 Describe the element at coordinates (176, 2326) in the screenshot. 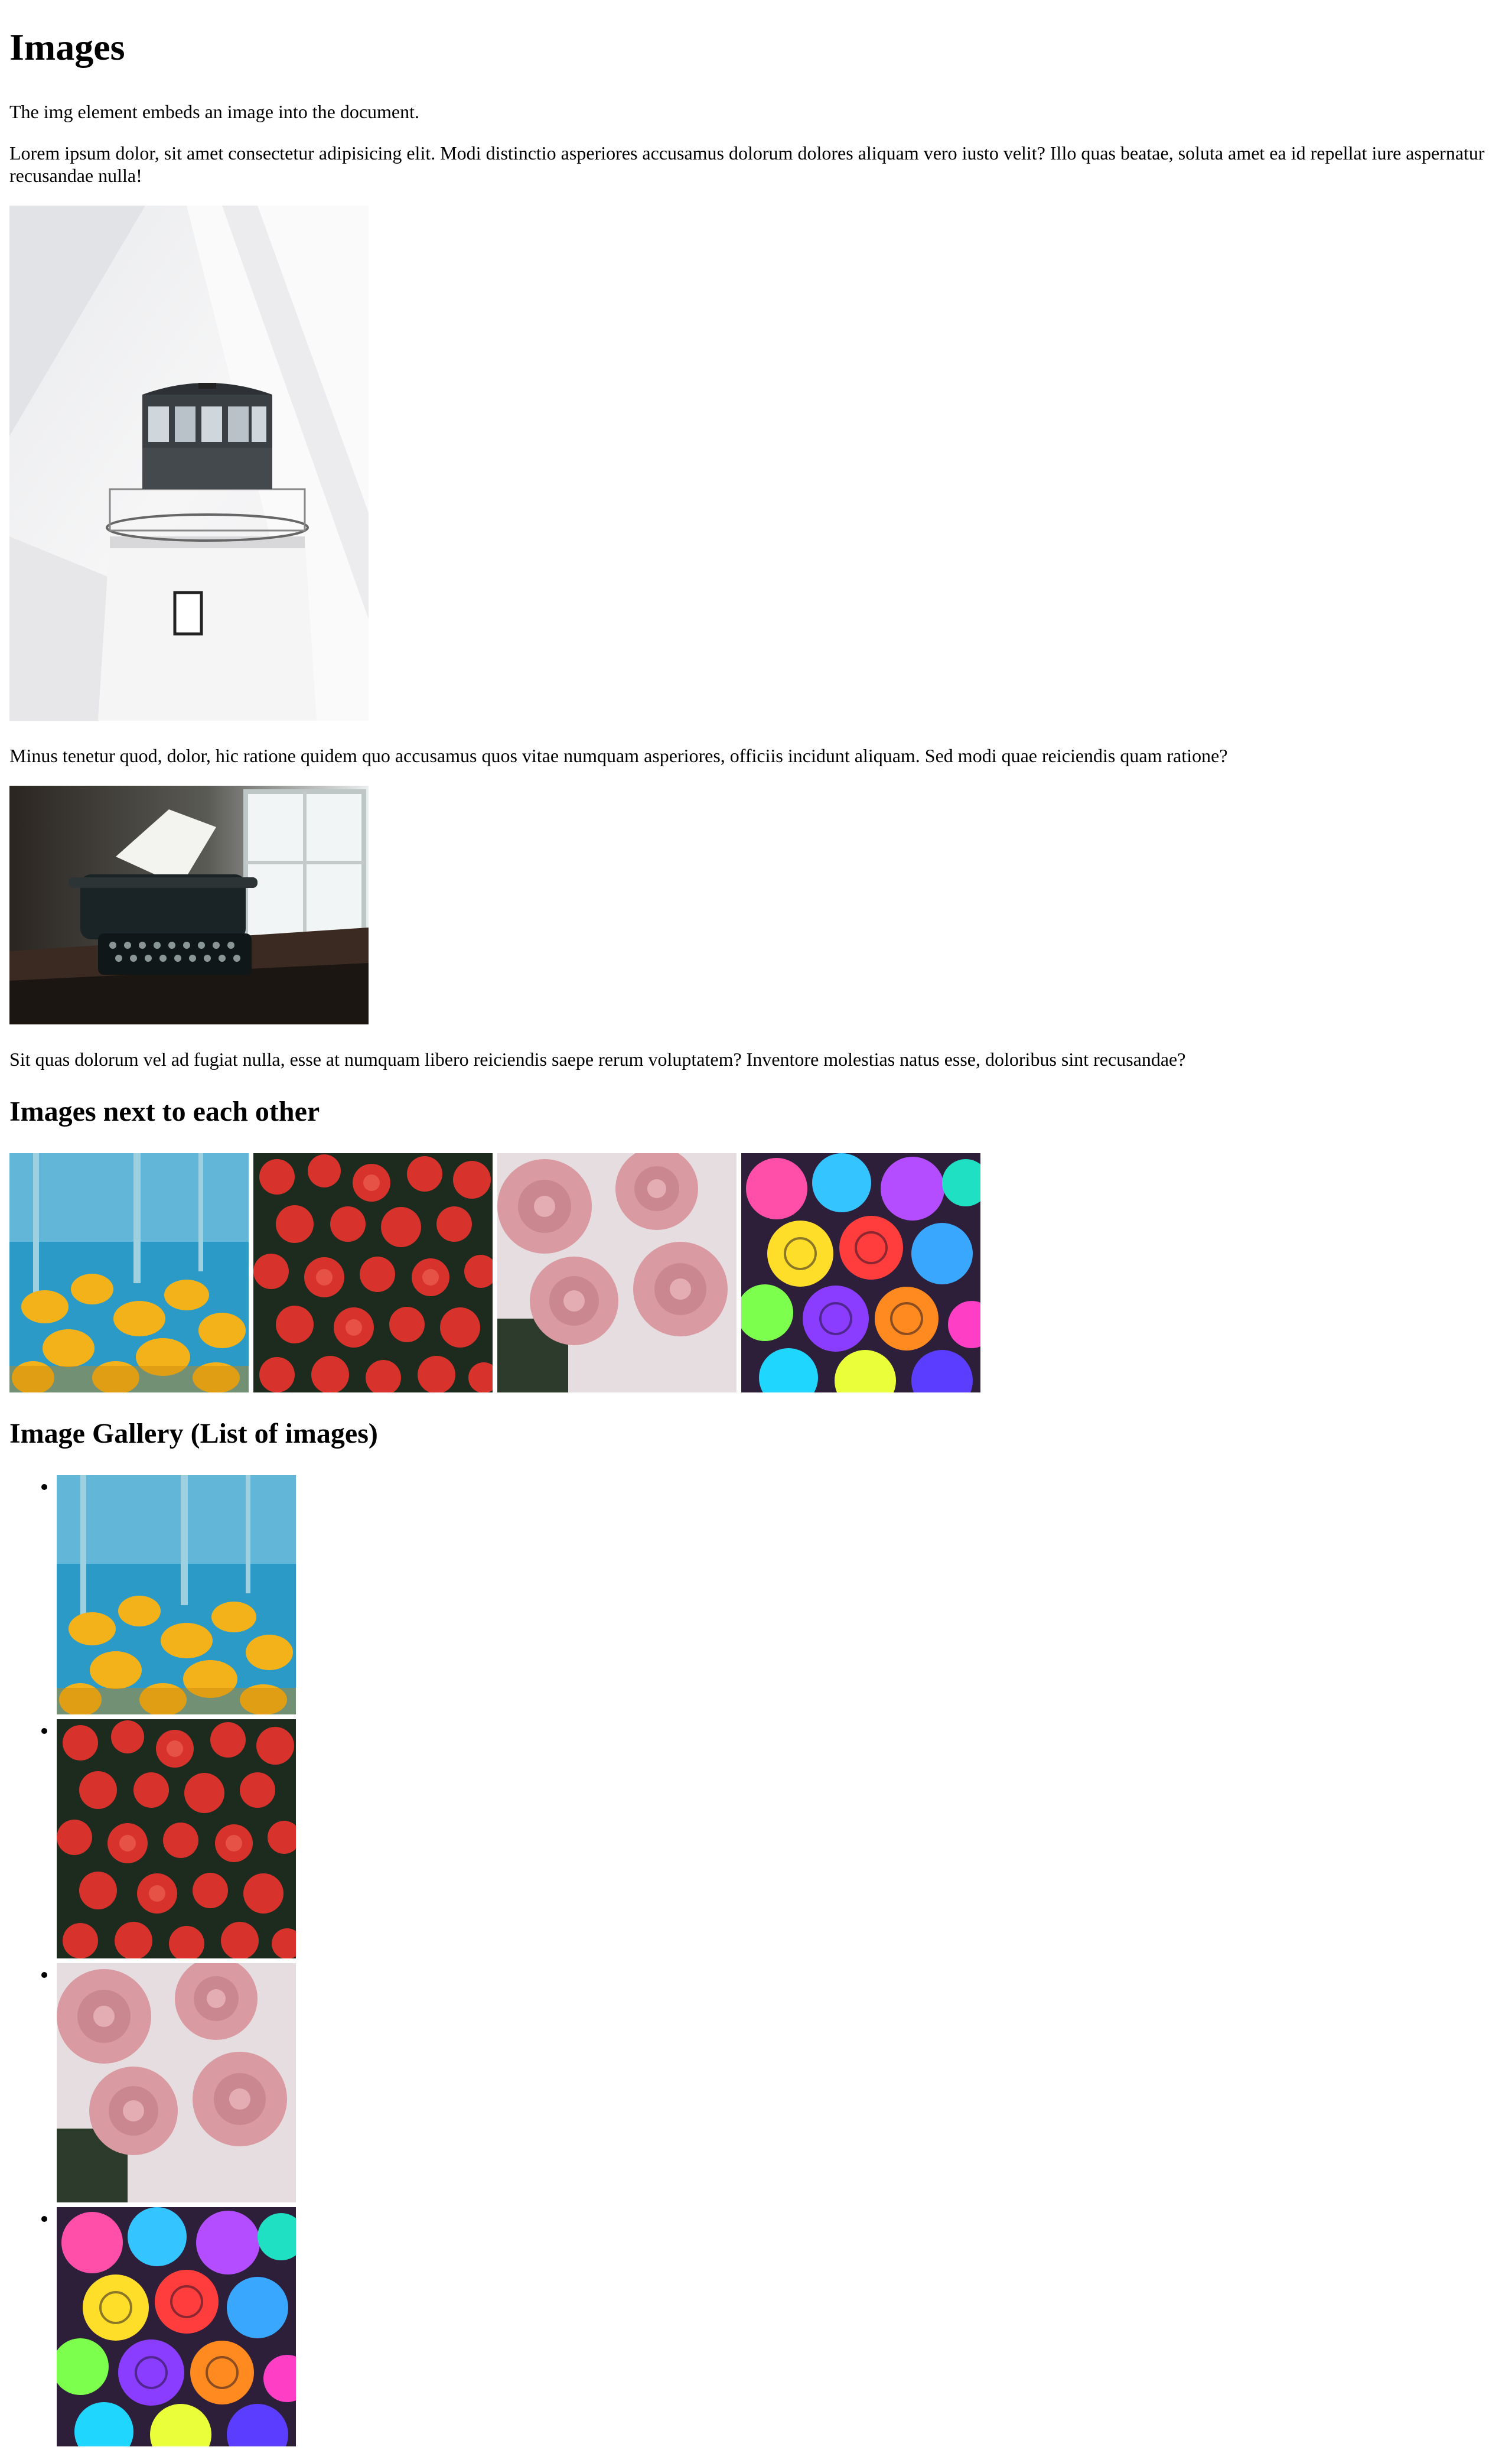

I see `gallery-rainbow-roses-image` at that location.